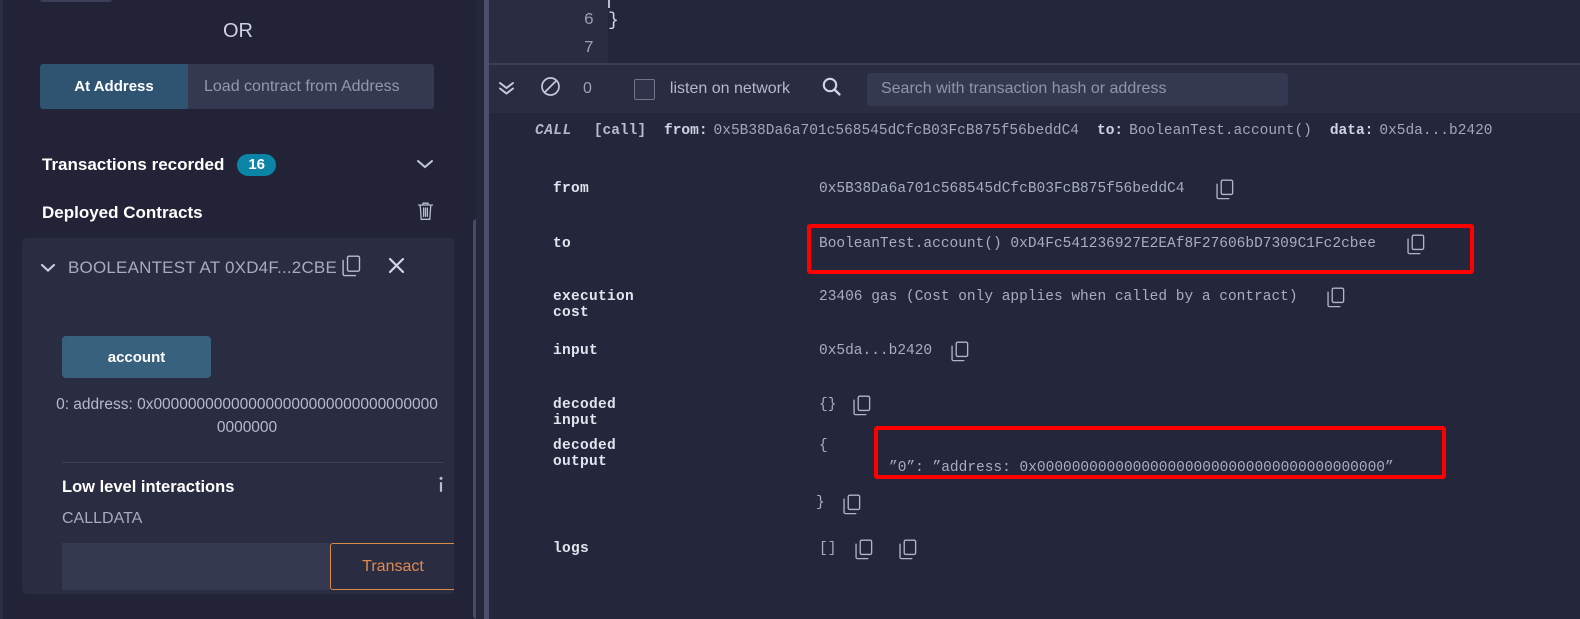 Image resolution: width=1580 pixels, height=619 pixels. I want to click on double-chevron-down-icon, so click(506, 89).